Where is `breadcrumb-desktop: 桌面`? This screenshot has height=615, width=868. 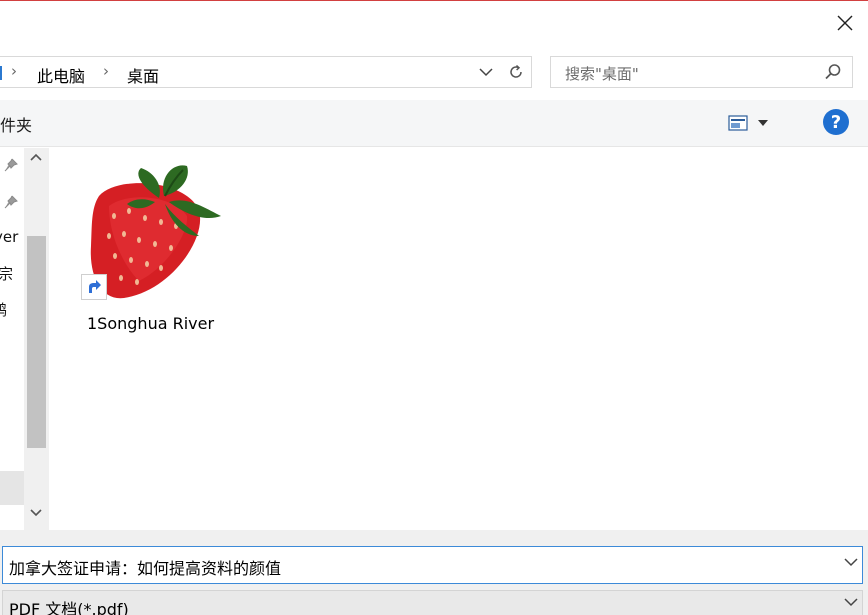
breadcrumb-desktop: 桌面 is located at coordinates (143, 75).